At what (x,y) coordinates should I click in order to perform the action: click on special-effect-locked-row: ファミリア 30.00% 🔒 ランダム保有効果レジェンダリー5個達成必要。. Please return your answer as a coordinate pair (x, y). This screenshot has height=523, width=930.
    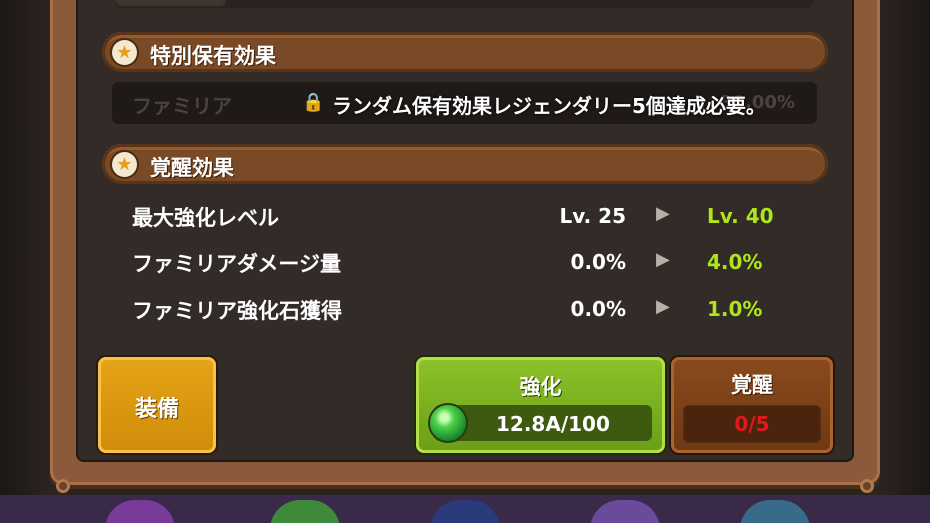
    Looking at the image, I should click on (464, 103).